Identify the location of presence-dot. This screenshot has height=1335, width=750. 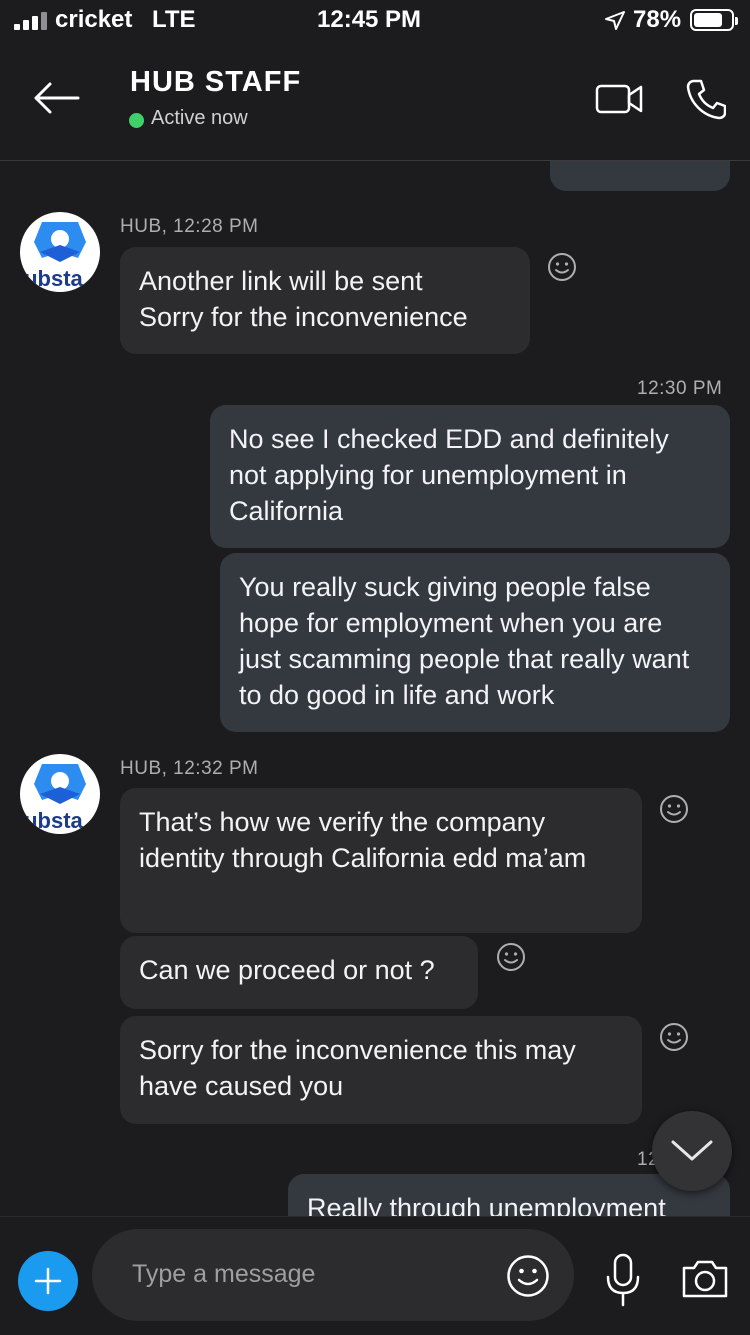
(136, 120).